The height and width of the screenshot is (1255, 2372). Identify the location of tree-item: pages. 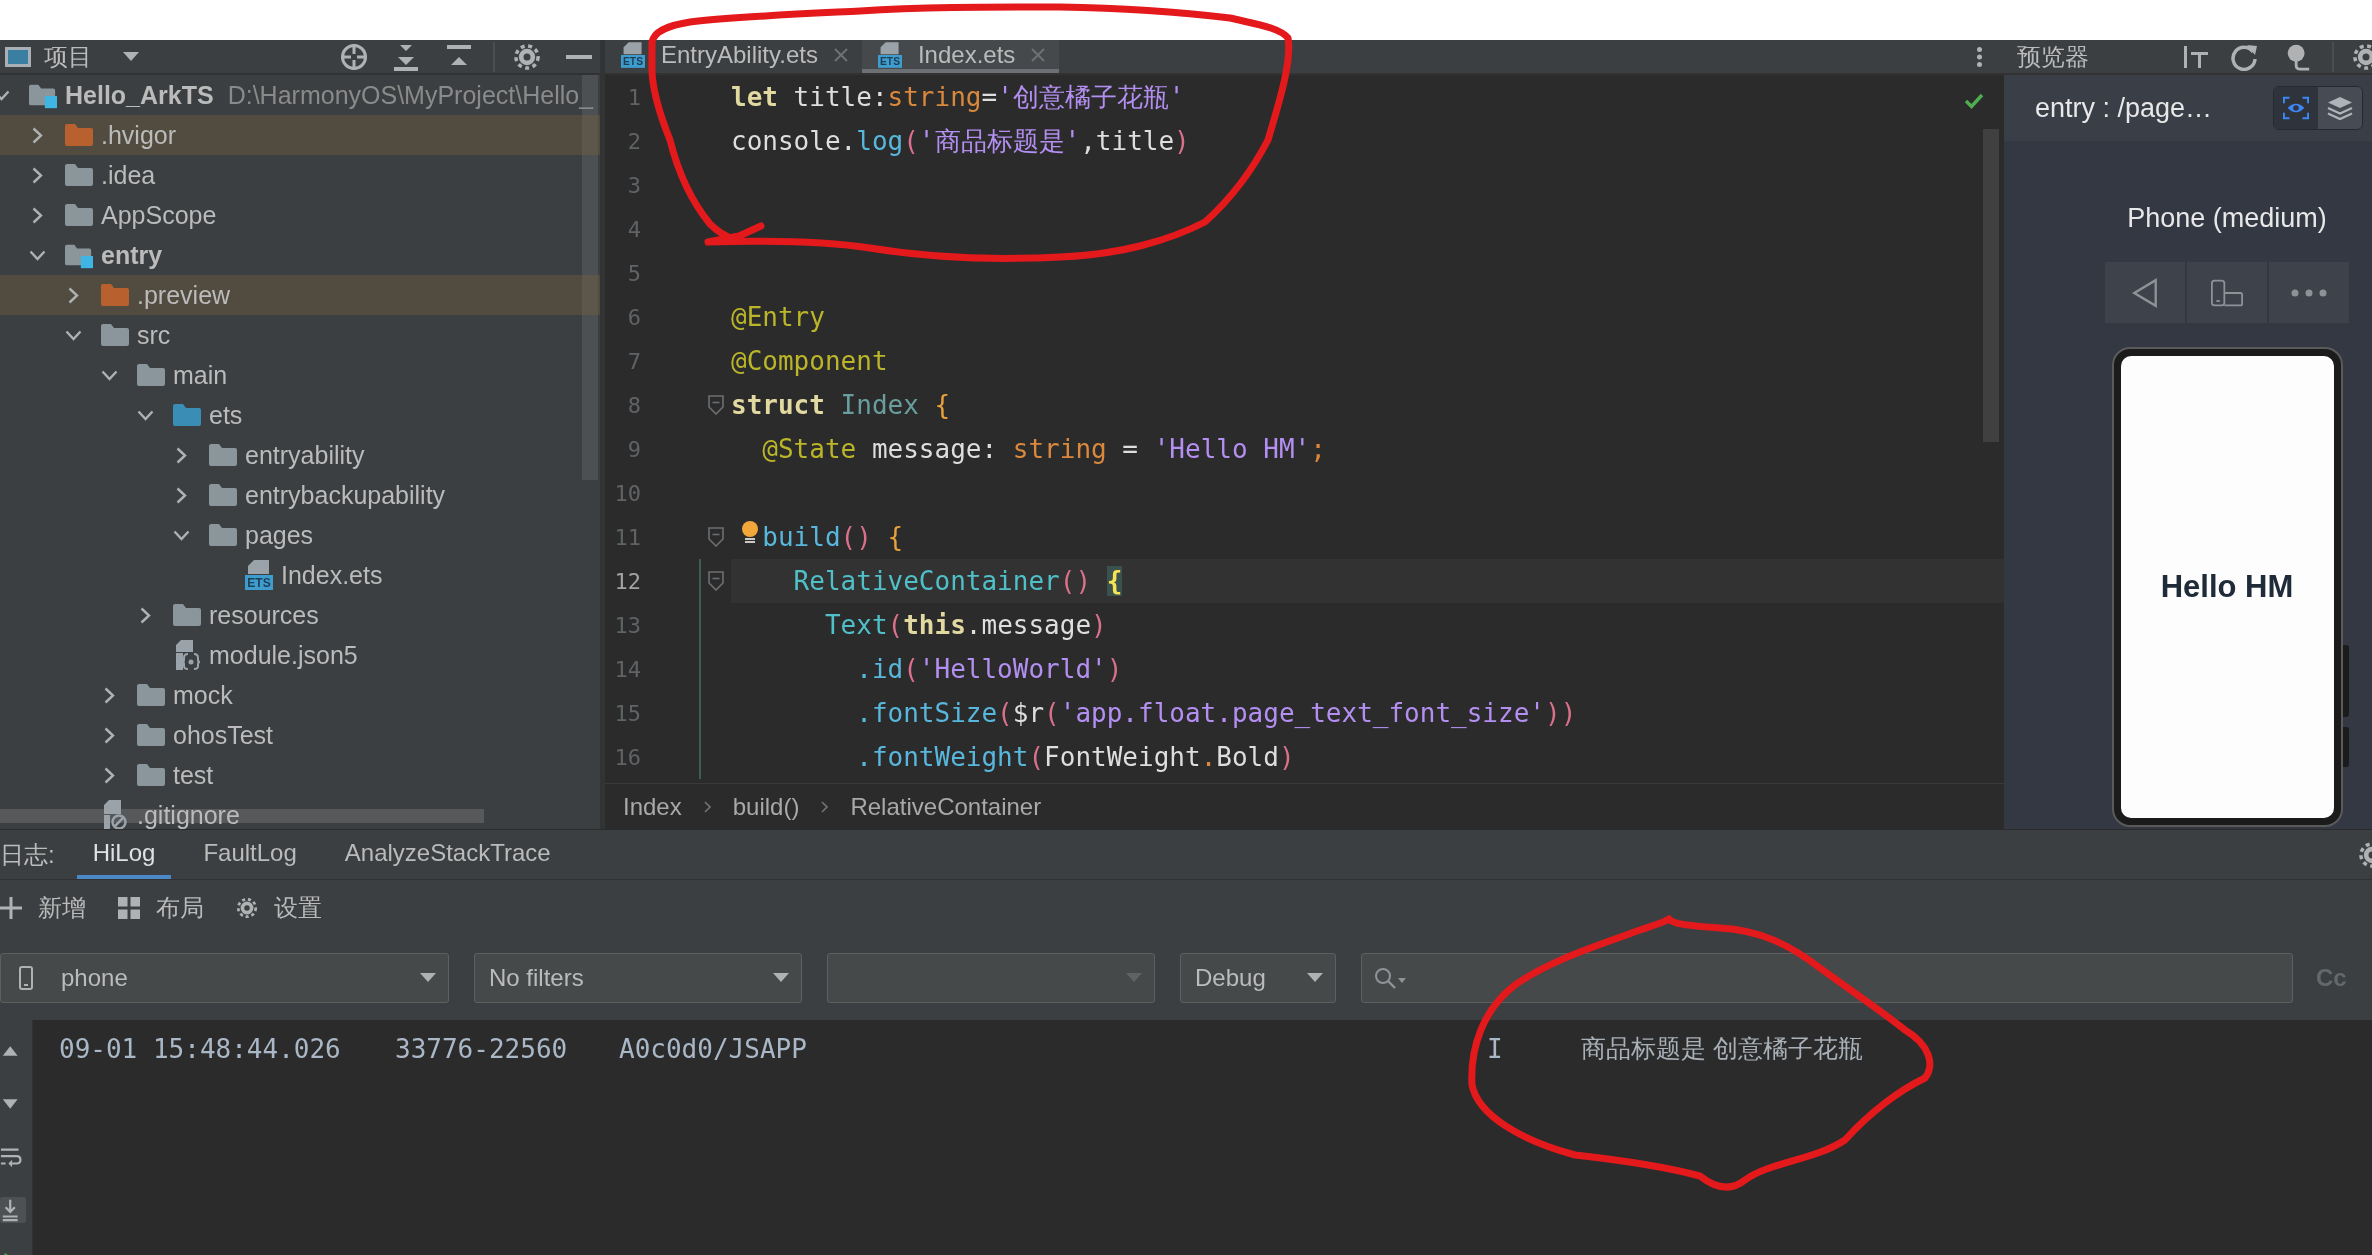
(300, 535).